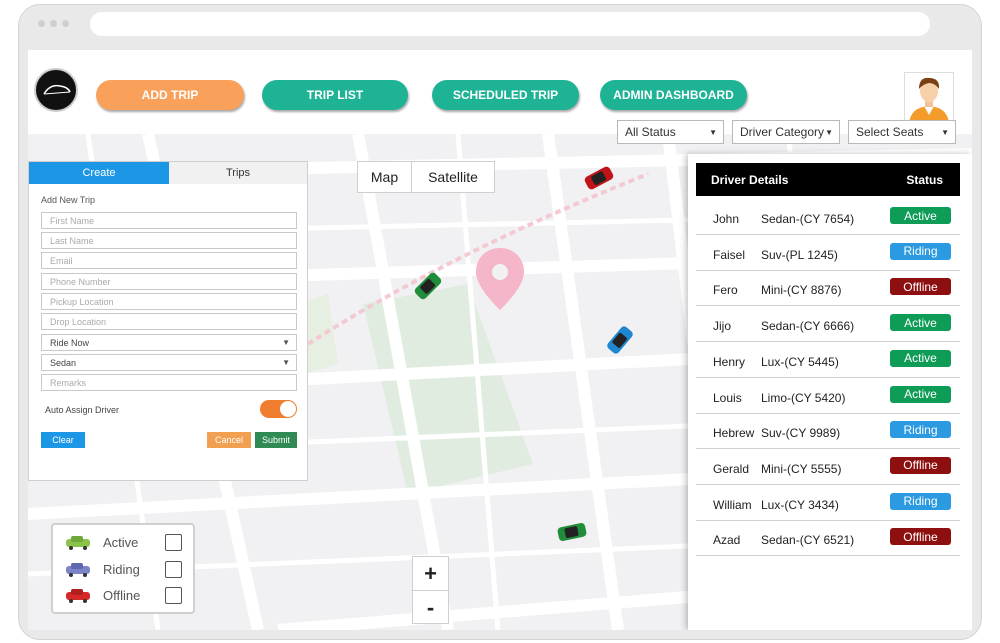 This screenshot has width=1000, height=643. I want to click on brand-logo, so click(56, 90).